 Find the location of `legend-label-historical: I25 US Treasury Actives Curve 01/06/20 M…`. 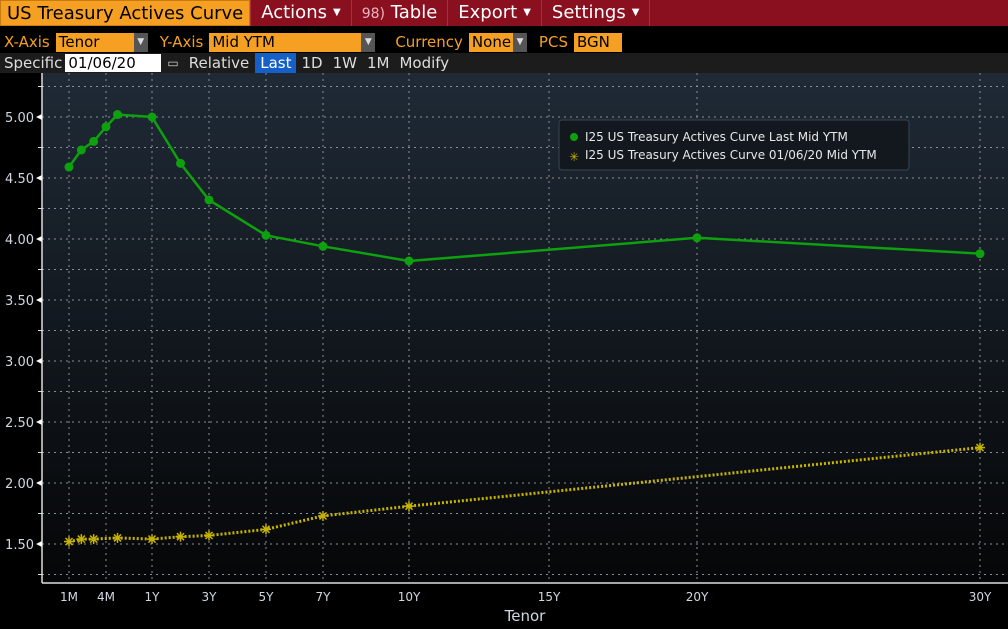

legend-label-historical: I25 US Treasury Actives Curve 01/06/20 M… is located at coordinates (731, 155).